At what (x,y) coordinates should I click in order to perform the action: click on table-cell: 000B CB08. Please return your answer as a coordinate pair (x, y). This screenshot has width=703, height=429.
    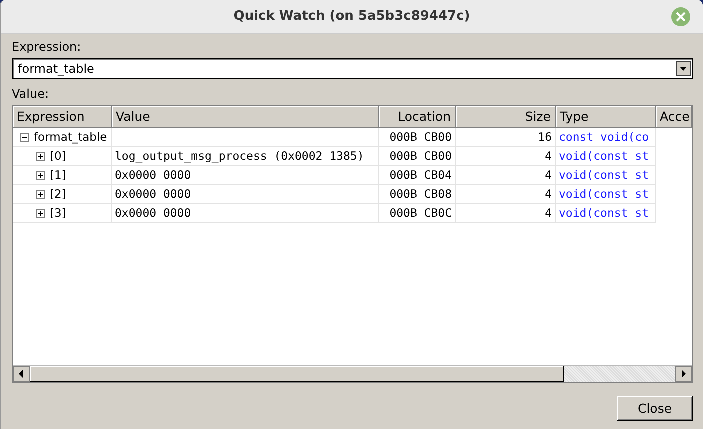
    Looking at the image, I should click on (417, 194).